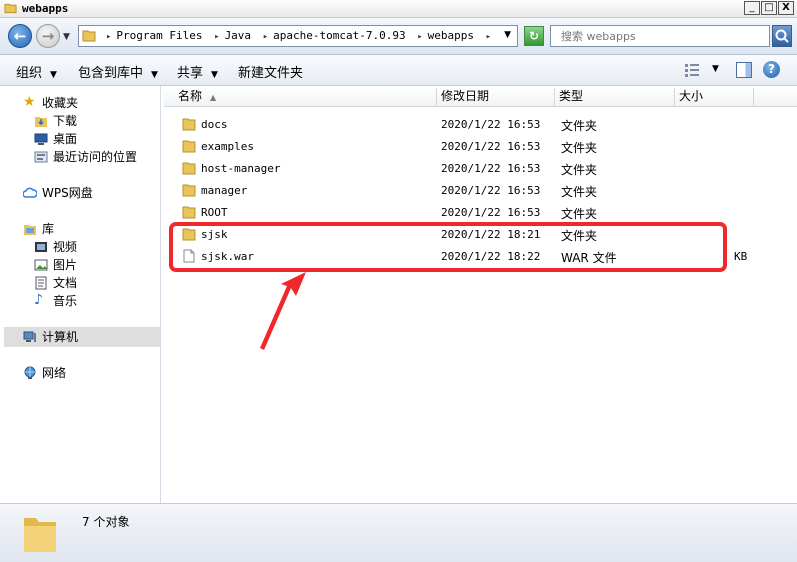 Image resolution: width=797 pixels, height=562 pixels. I want to click on nav-label: 收藏夹, so click(60, 103).